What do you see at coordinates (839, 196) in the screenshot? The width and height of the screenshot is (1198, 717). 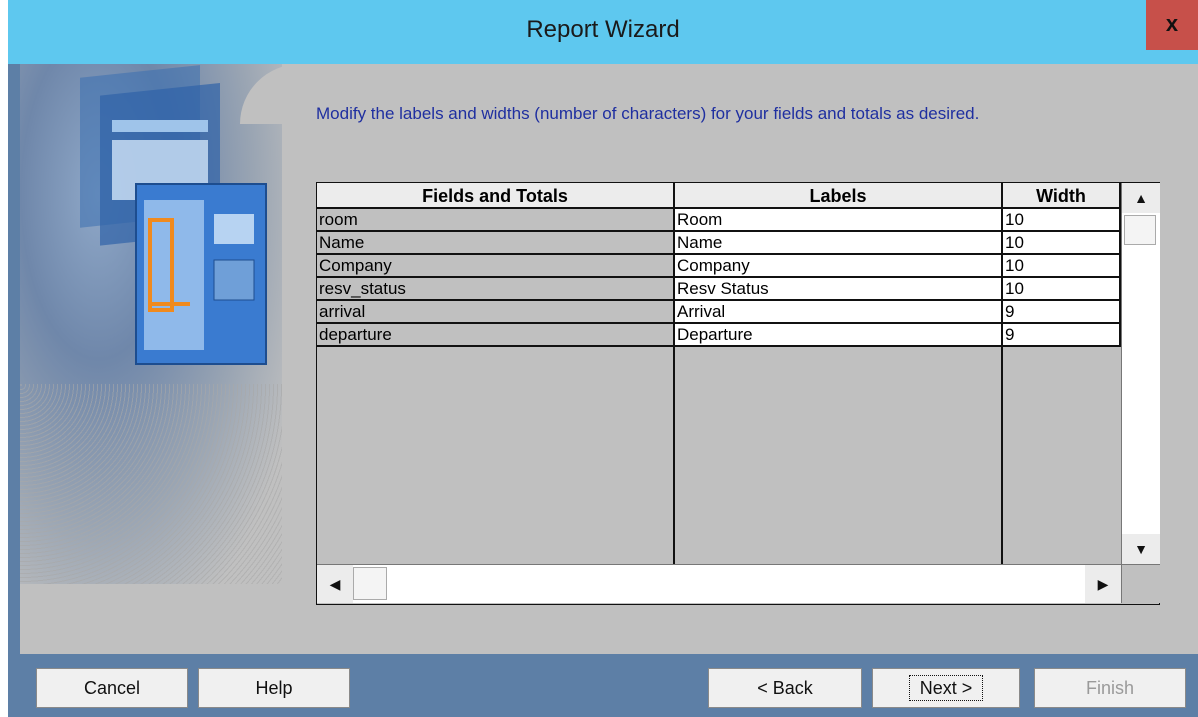 I see `column-header-labels: Labels` at bounding box center [839, 196].